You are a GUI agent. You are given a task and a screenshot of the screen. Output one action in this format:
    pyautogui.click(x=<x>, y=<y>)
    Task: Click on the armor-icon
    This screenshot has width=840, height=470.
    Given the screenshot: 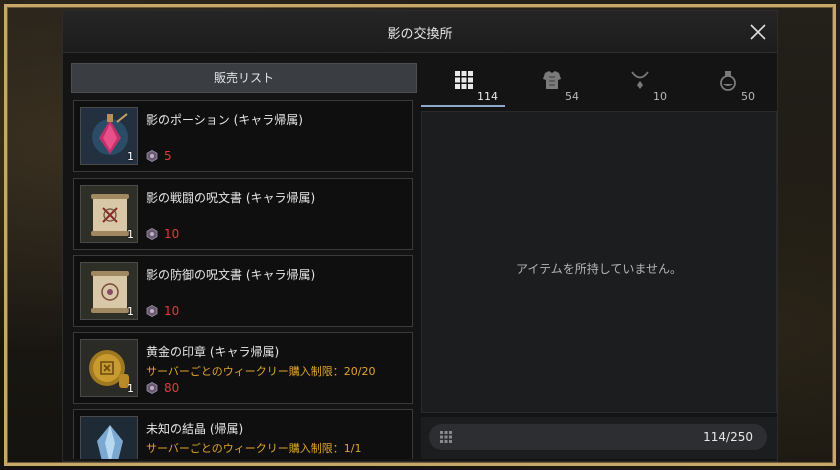 What is the action you would take?
    pyautogui.click(x=552, y=80)
    